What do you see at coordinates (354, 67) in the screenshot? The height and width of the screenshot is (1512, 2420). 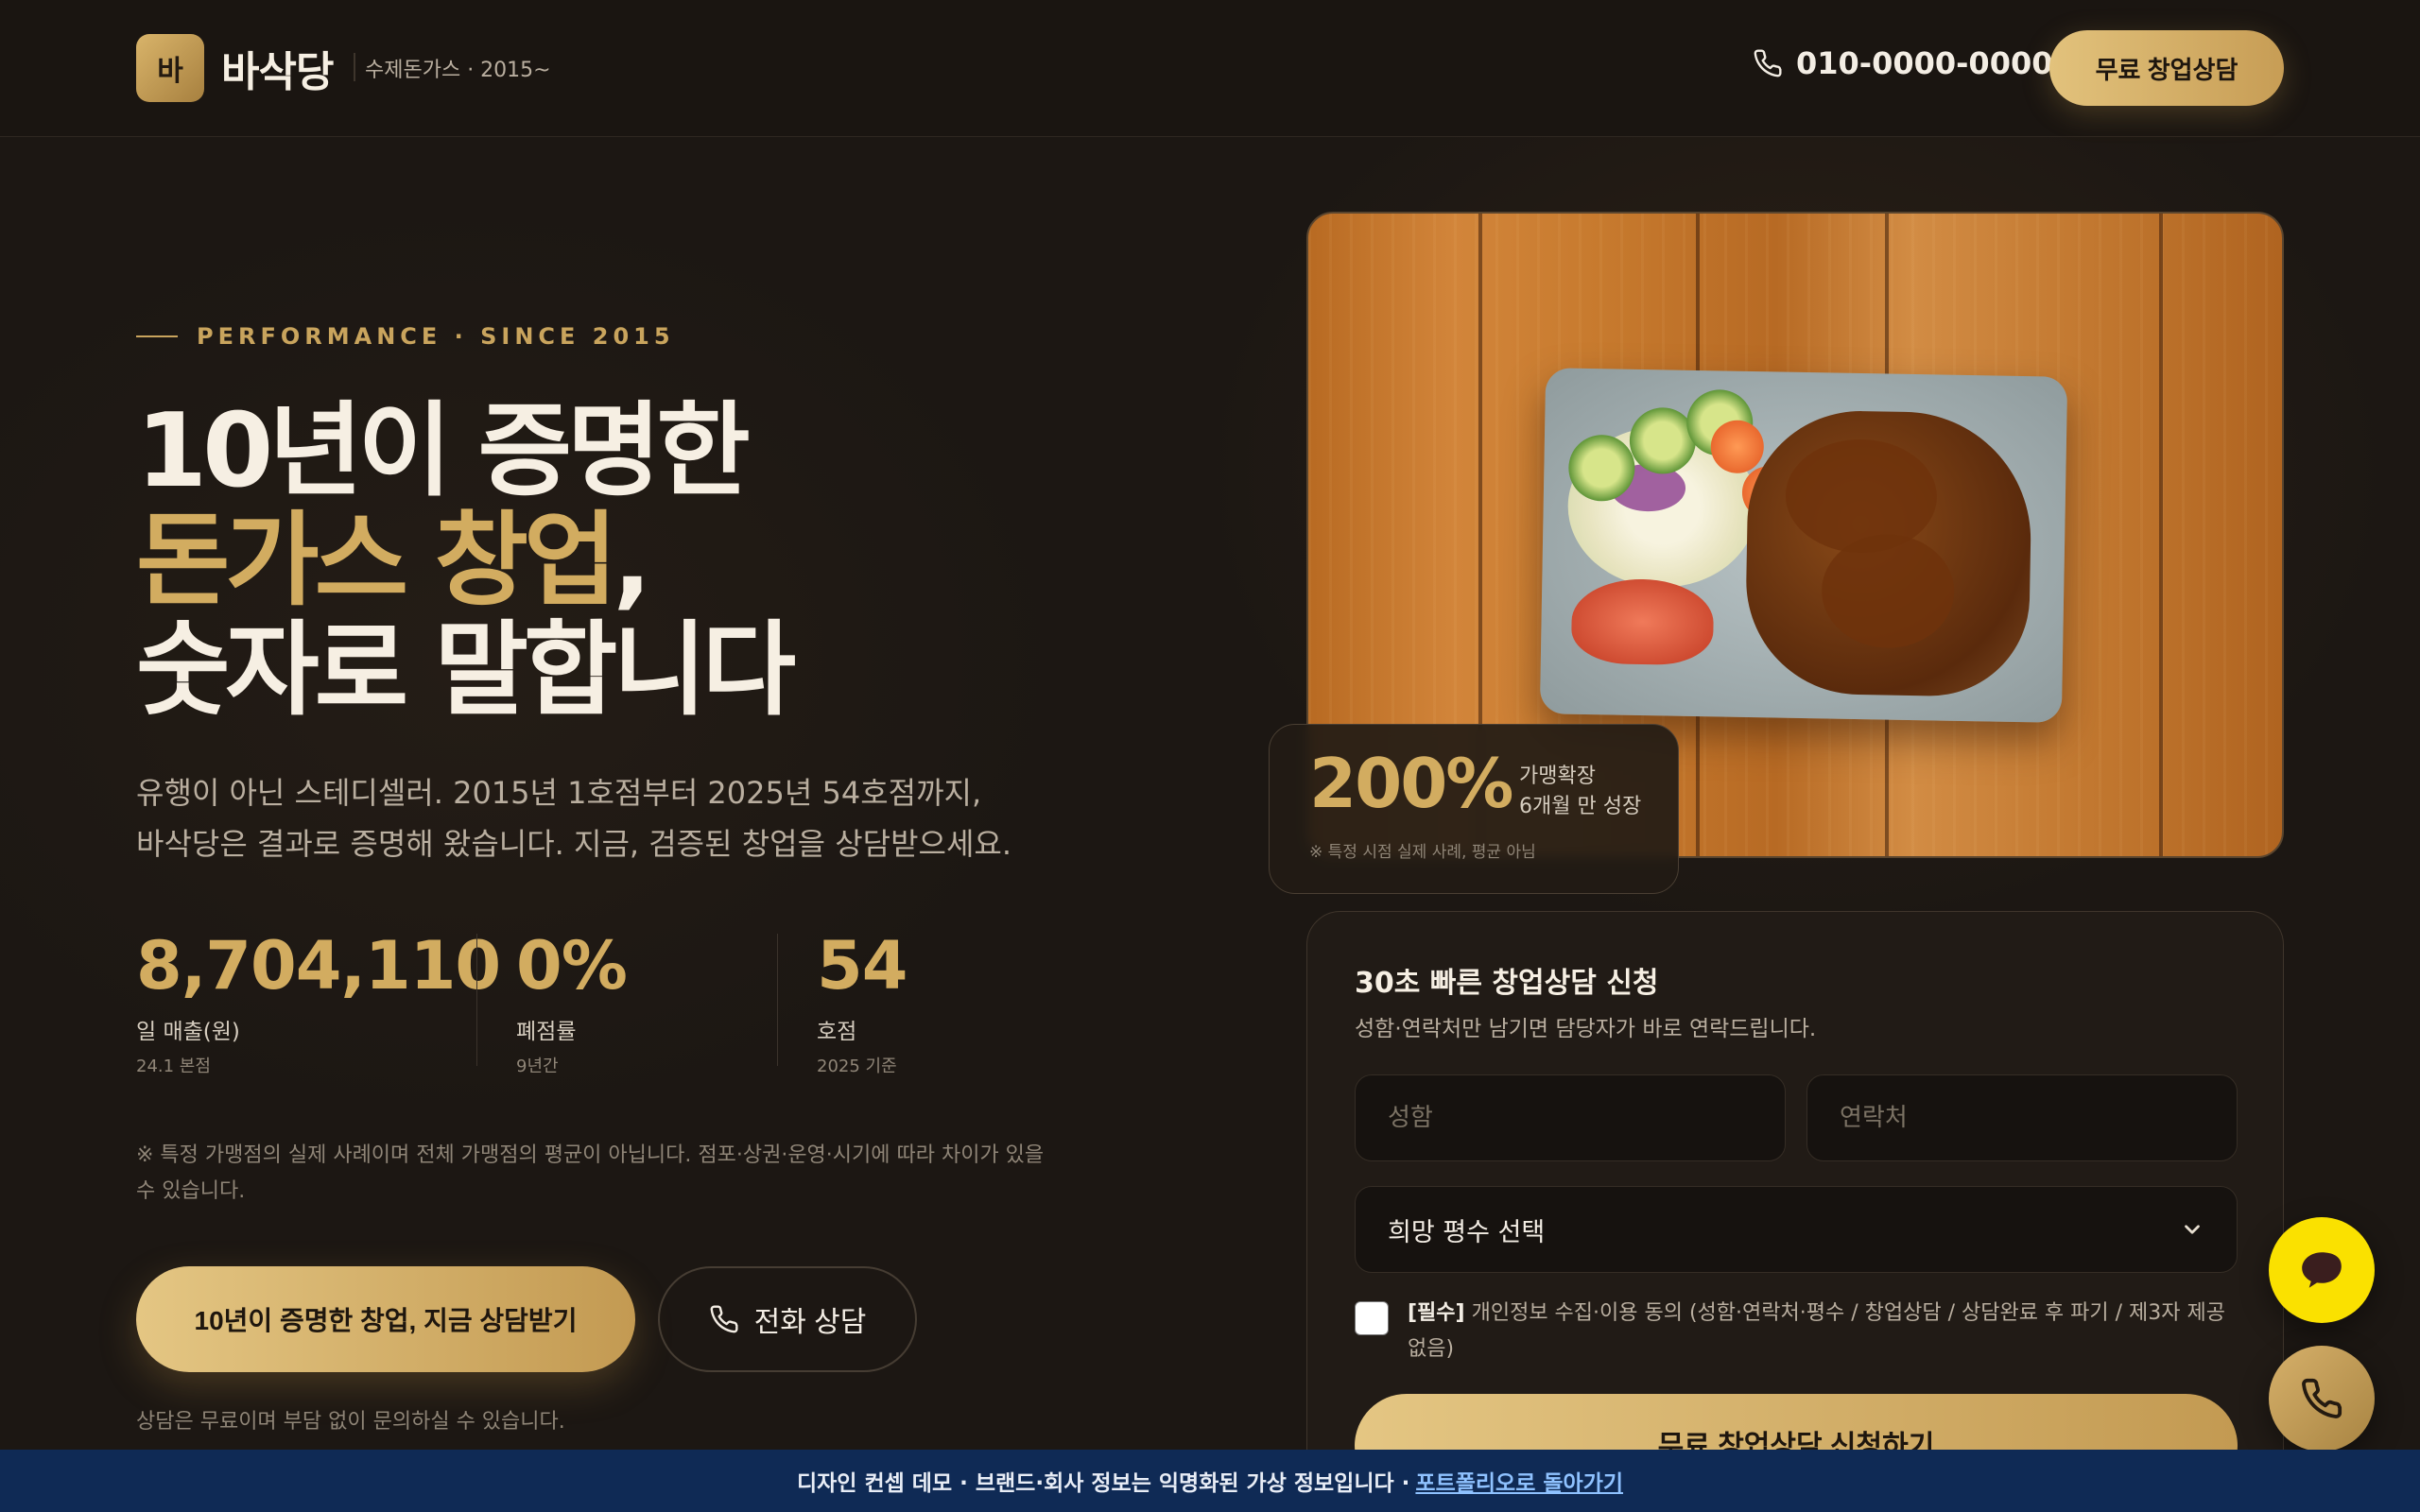 I see `logo-divider` at bounding box center [354, 67].